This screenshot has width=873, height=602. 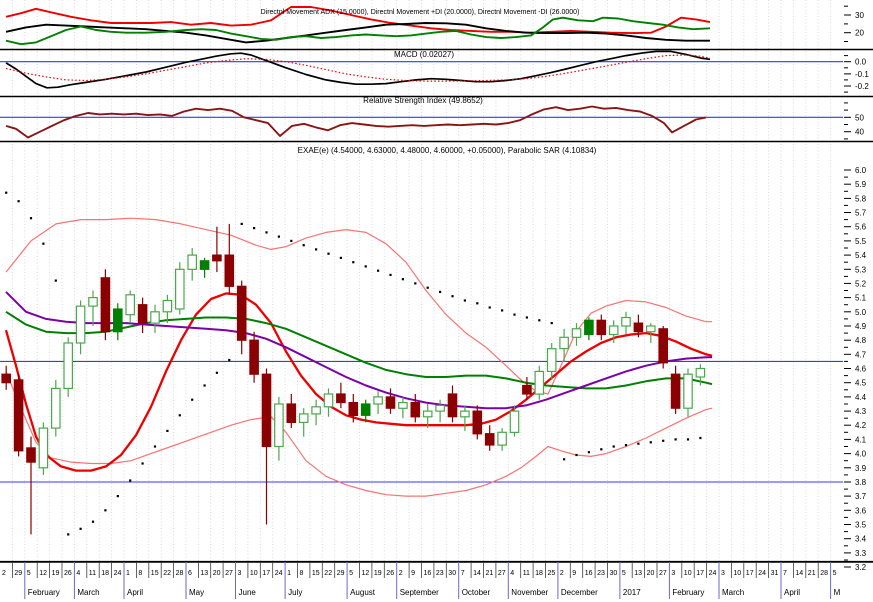 What do you see at coordinates (529, 592) in the screenshot?
I see `month-label: November` at bounding box center [529, 592].